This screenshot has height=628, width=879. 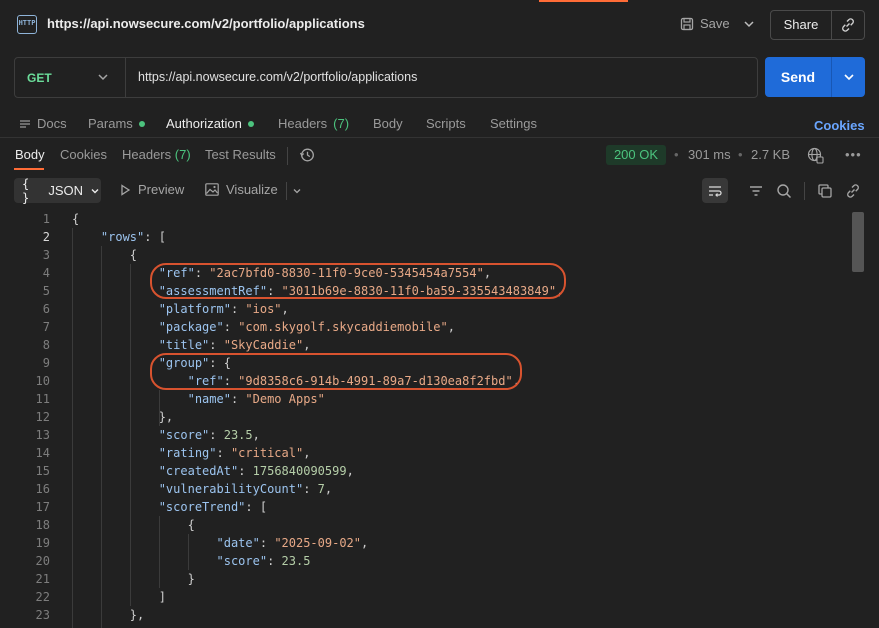 I want to click on json-braces-icon: { }, so click(x=26, y=190).